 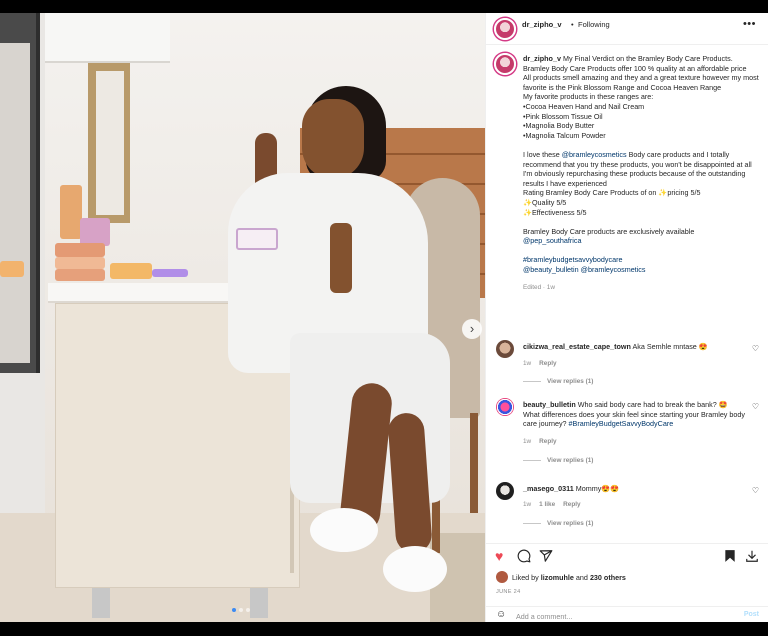 What do you see at coordinates (71, 212) in the screenshot?
I see `product-bottle` at bounding box center [71, 212].